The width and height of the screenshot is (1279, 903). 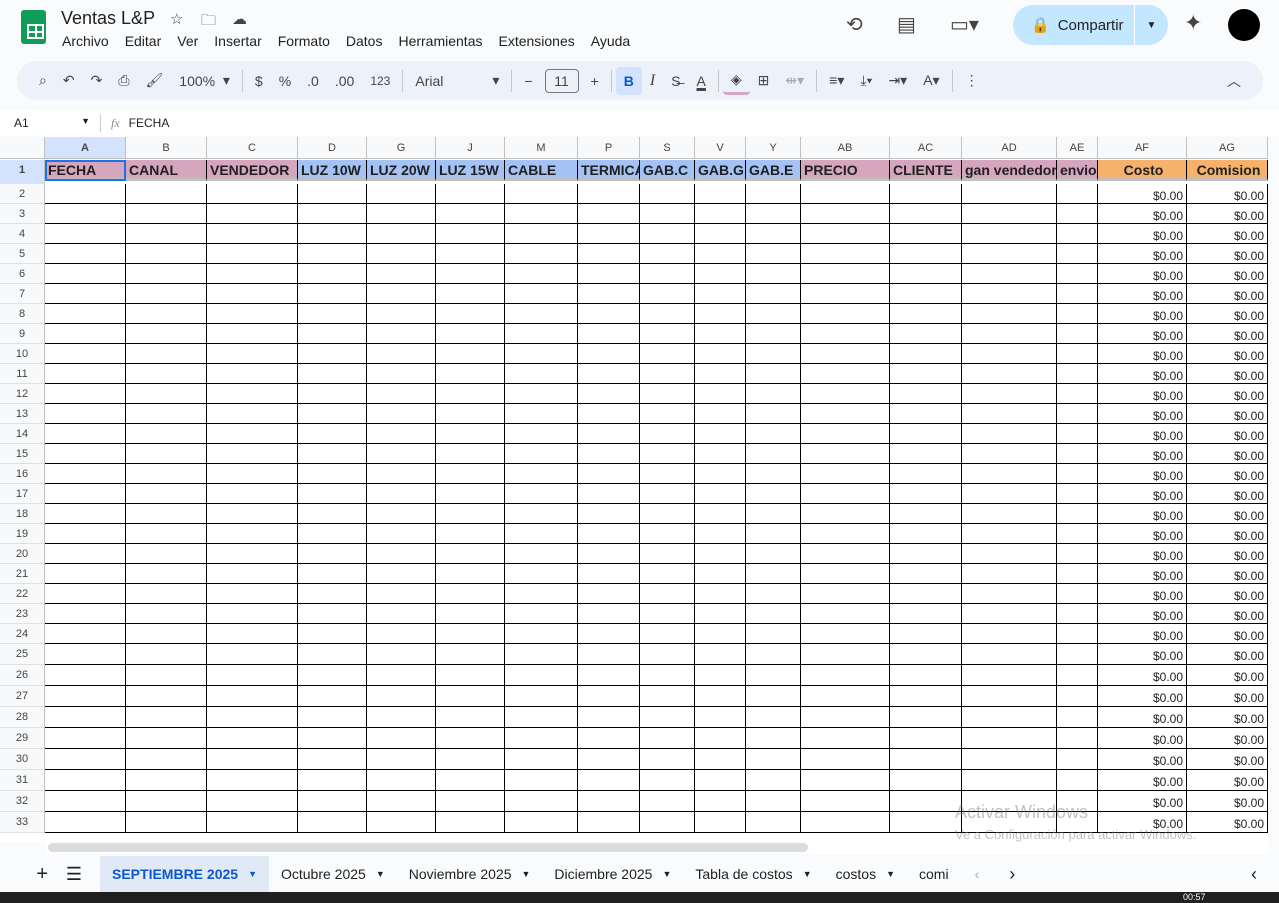 I want to click on column-header-ab: AB, so click(x=845, y=148).